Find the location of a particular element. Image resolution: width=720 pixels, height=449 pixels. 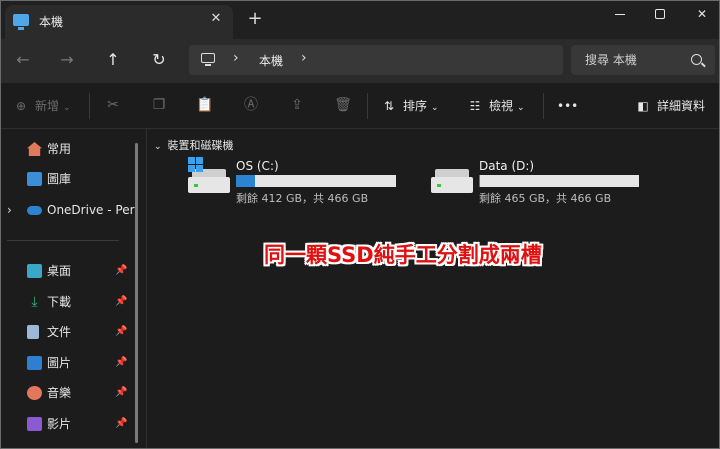

windows-logo-icon is located at coordinates (196, 165).